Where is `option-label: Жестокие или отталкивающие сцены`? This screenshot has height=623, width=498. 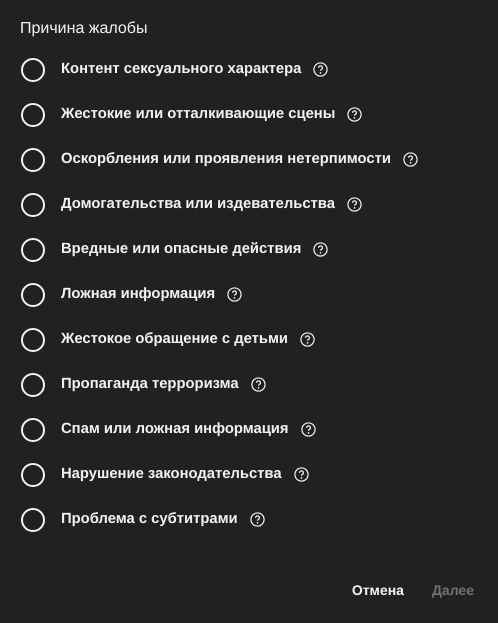 option-label: Жестокие или отталкивающие сцены is located at coordinates (198, 114).